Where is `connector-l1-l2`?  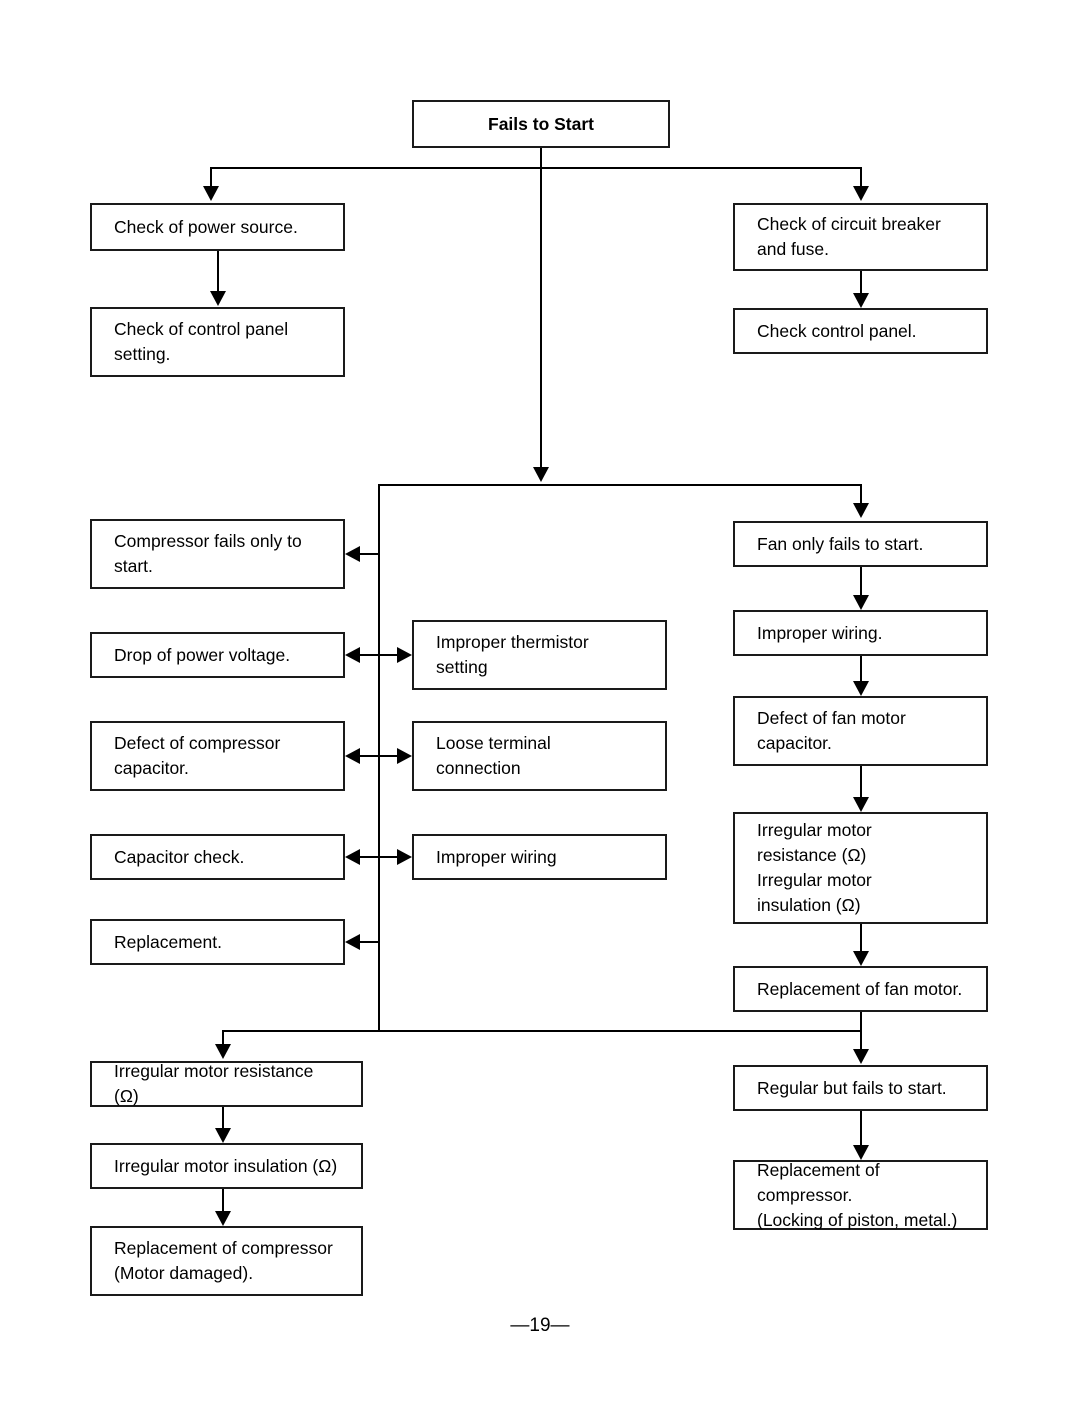 connector-l1-l2 is located at coordinates (218, 271).